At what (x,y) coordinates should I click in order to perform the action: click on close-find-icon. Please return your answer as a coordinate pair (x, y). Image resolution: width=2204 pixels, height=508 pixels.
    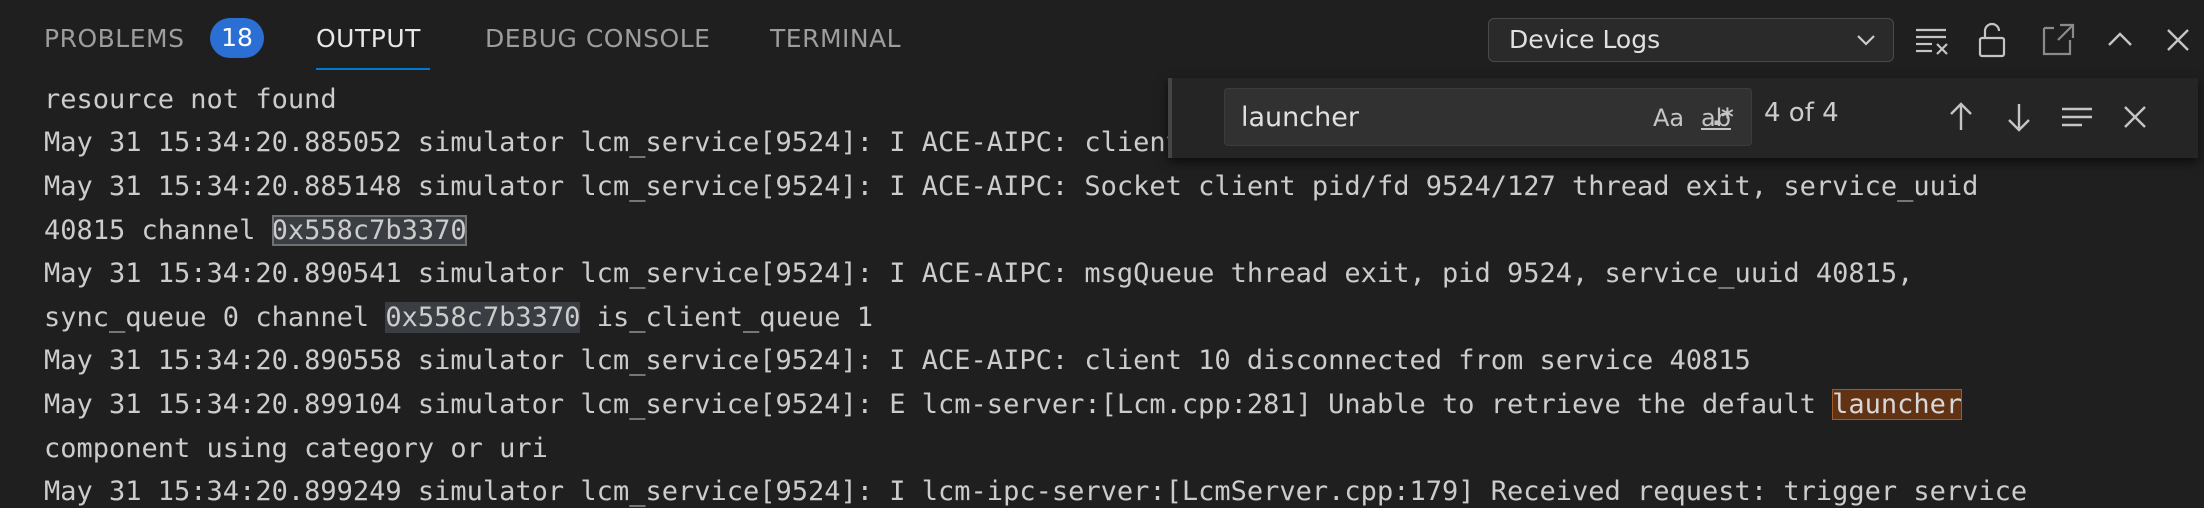
    Looking at the image, I should click on (2135, 117).